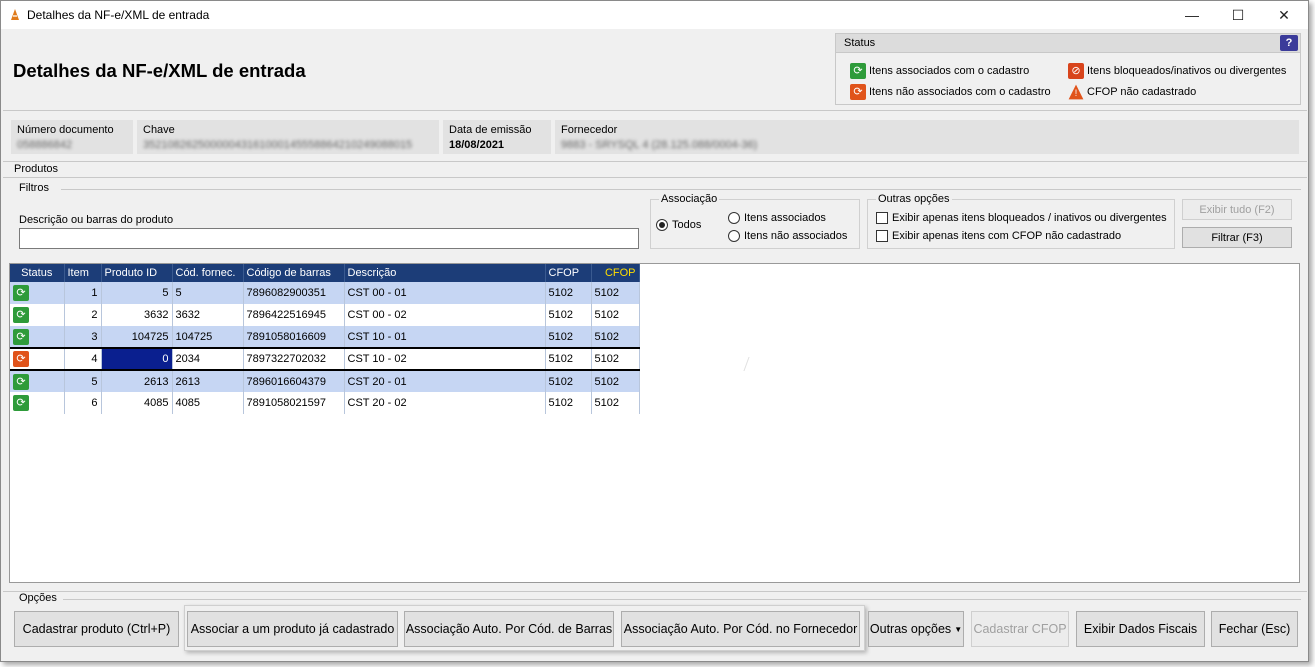  What do you see at coordinates (1140, 629) in the screenshot?
I see `exibir-dados-fiscais-button: Exibir Dados Fiscais` at bounding box center [1140, 629].